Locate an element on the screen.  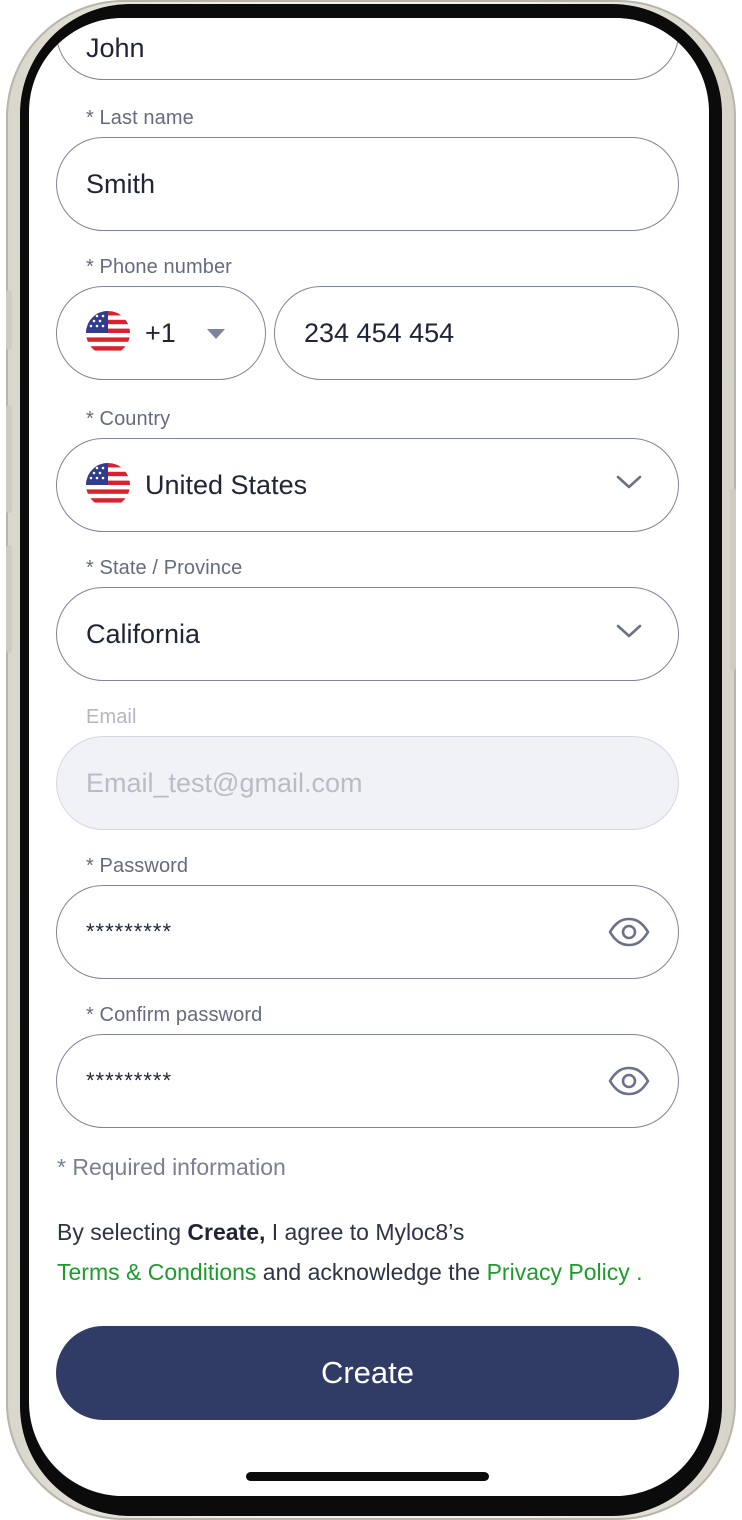
country-value: United States is located at coordinates (226, 484).